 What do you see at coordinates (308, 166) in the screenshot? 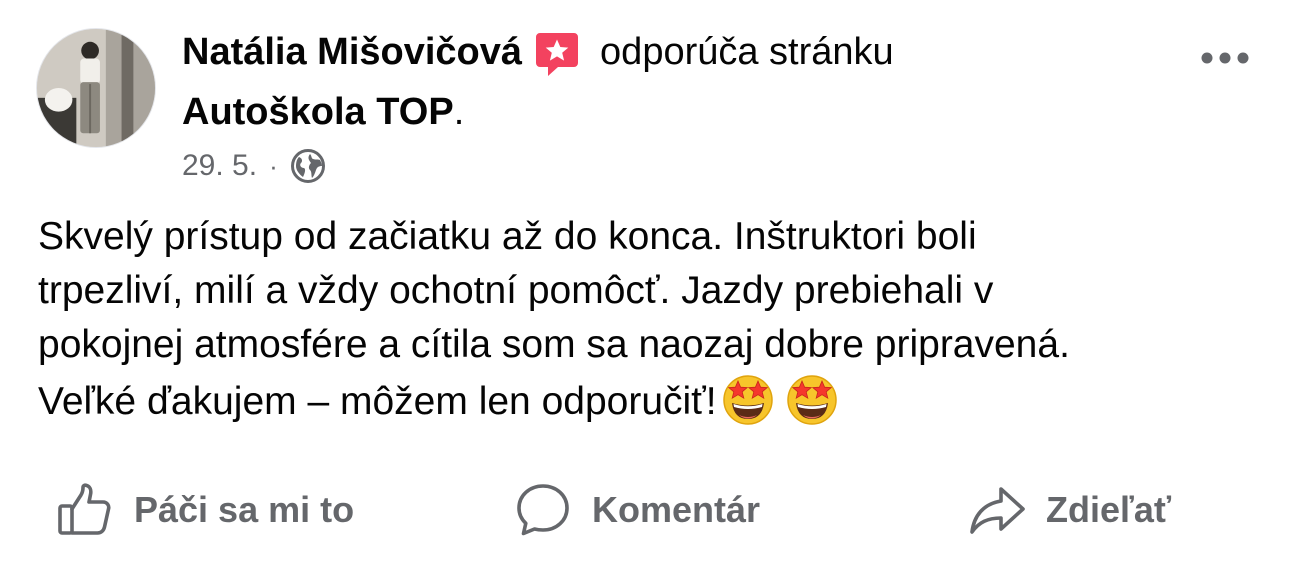
I see `globe-icon` at bounding box center [308, 166].